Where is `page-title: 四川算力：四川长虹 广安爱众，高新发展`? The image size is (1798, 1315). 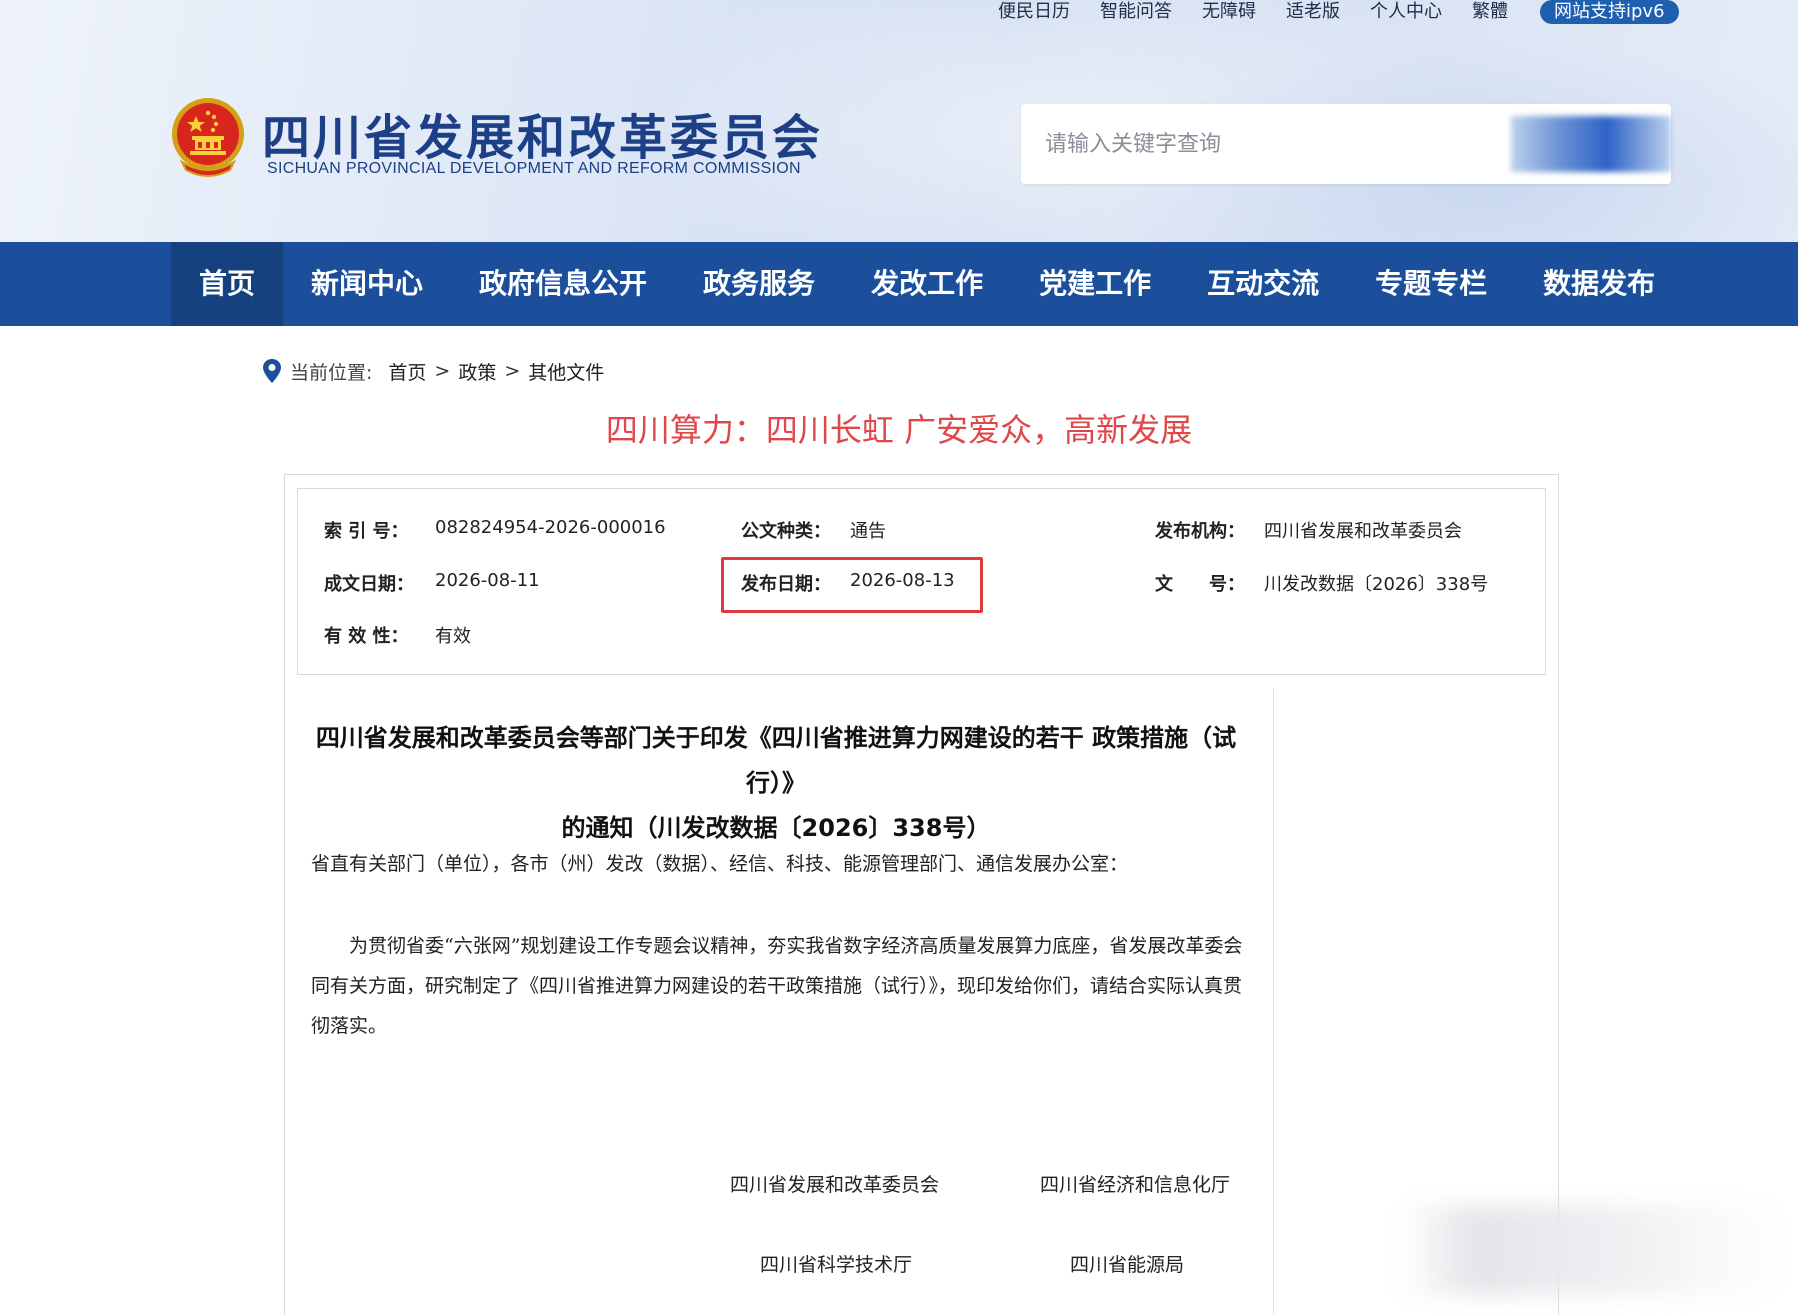 page-title: 四川算力：四川长虹 广安爱众，高新发展 is located at coordinates (899, 430).